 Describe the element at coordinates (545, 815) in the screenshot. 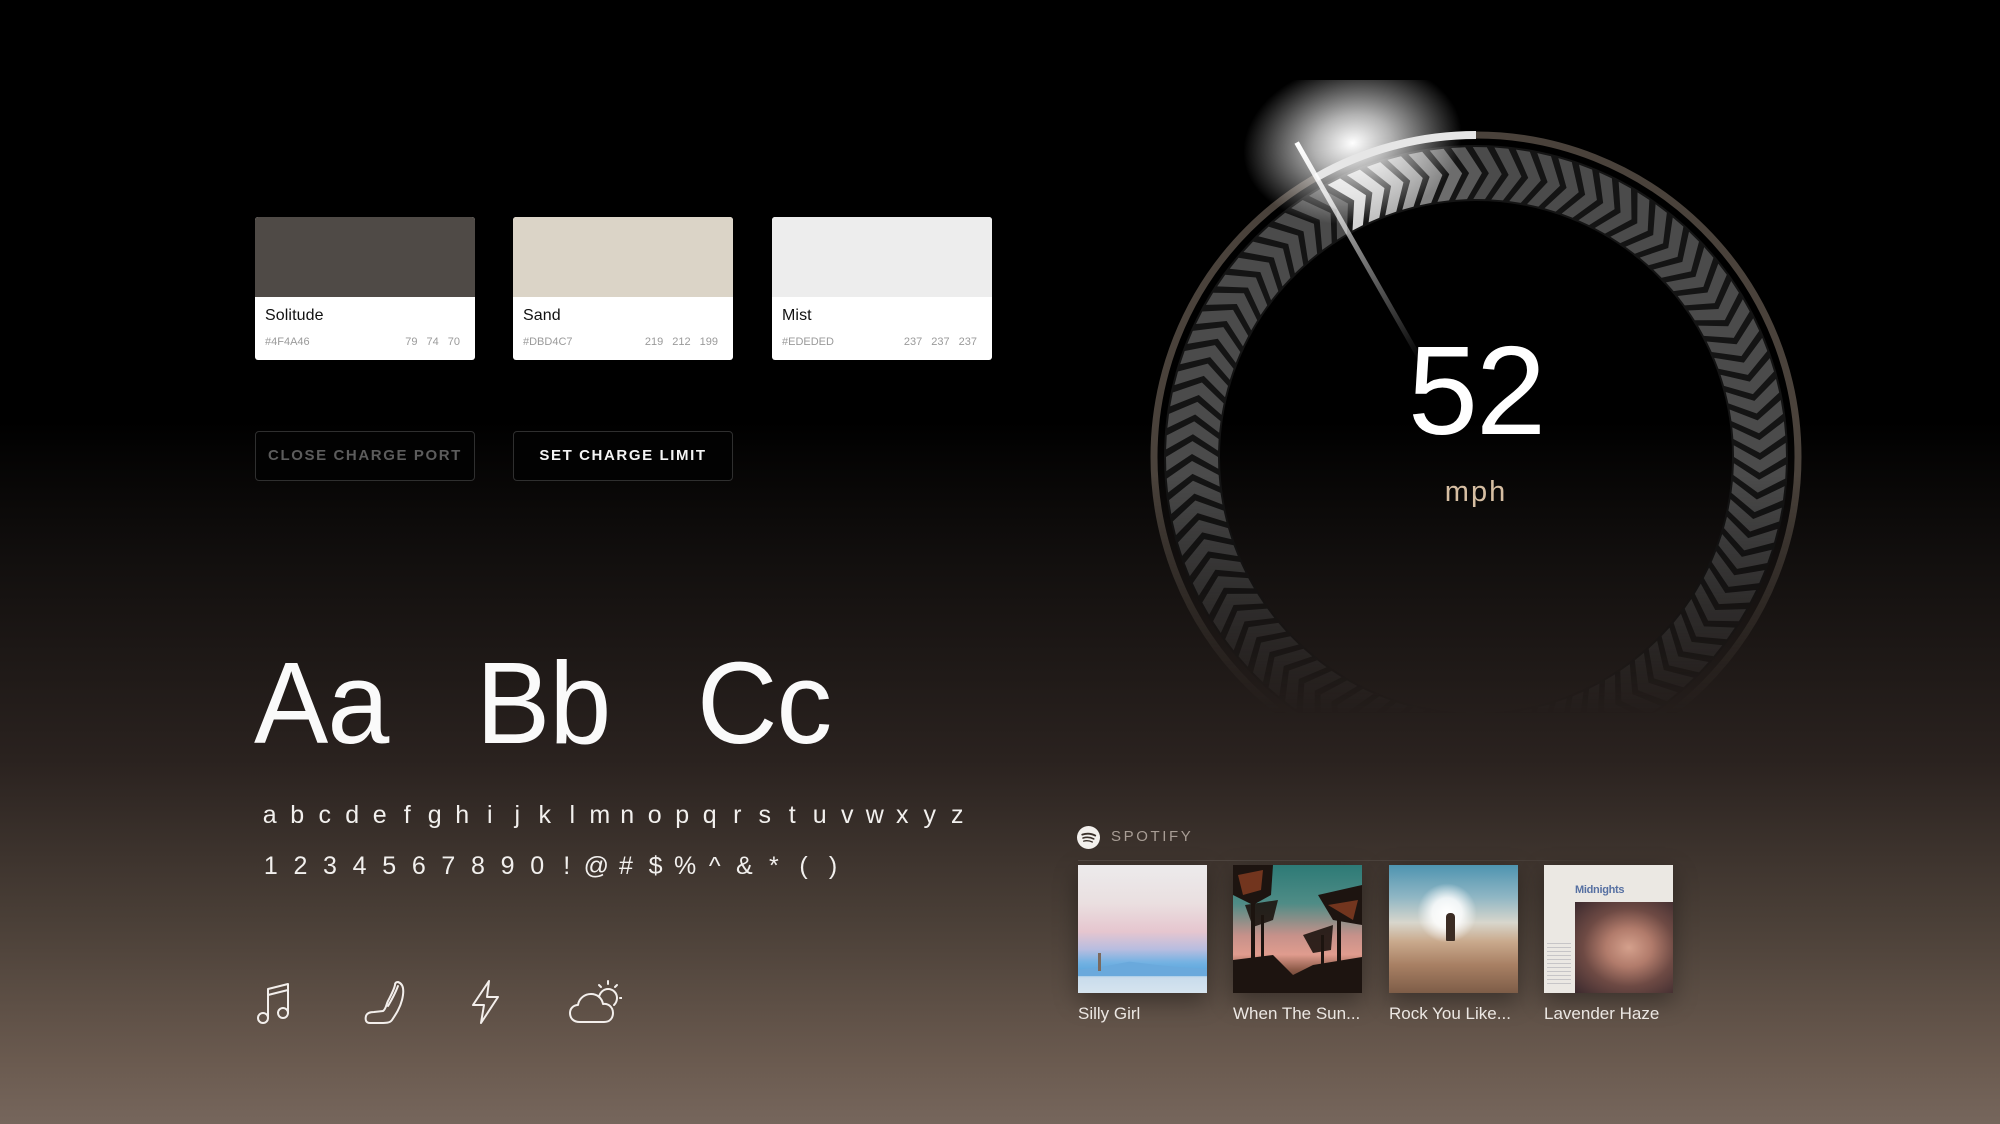

I see `glyph: k` at that location.